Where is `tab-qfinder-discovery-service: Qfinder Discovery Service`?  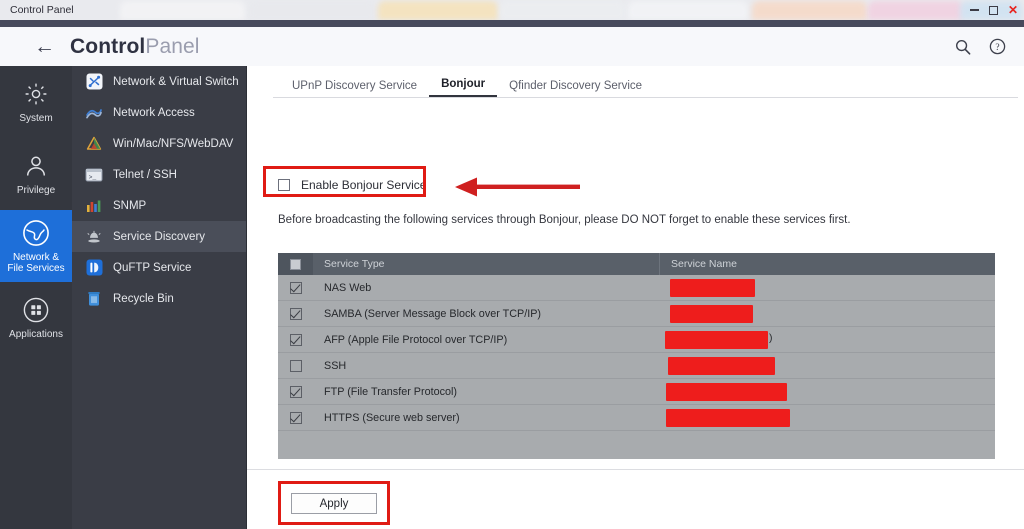 tab-qfinder-discovery-service: Qfinder Discovery Service is located at coordinates (575, 88).